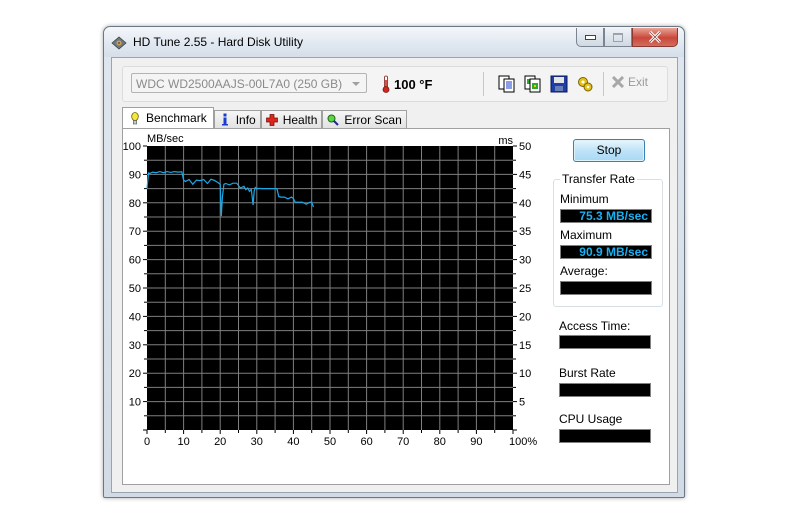 This screenshot has width=786, height=524. I want to click on lightbulb-icon, so click(135, 118).